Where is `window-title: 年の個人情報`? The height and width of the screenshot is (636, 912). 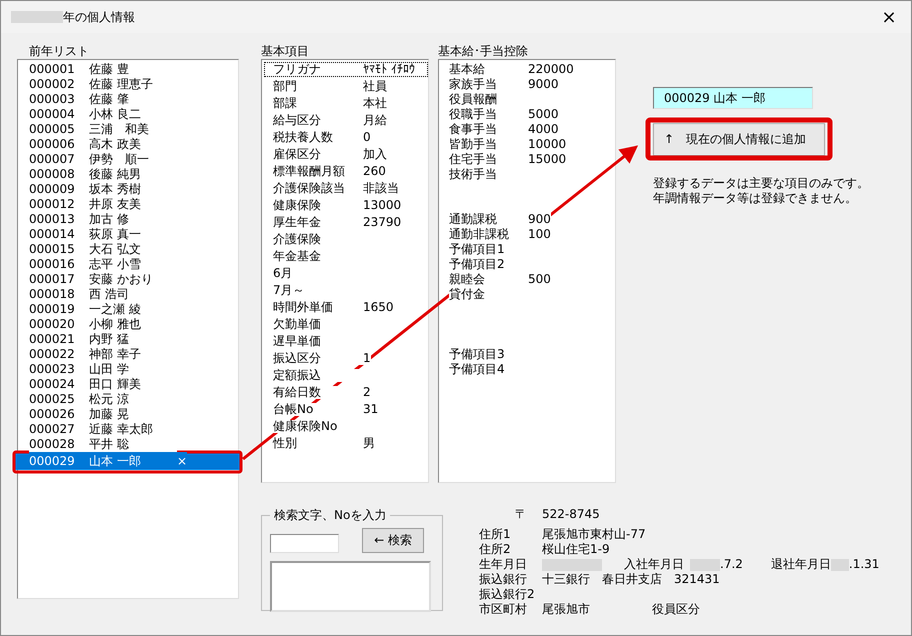 window-title: 年の個人情報 is located at coordinates (99, 17).